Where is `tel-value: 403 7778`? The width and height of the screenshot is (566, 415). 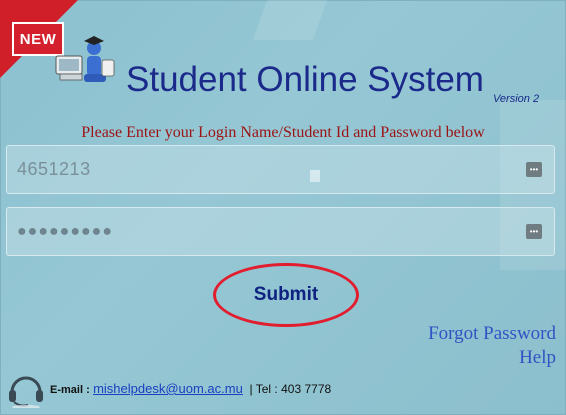
tel-value: 403 7778 is located at coordinates (306, 389).